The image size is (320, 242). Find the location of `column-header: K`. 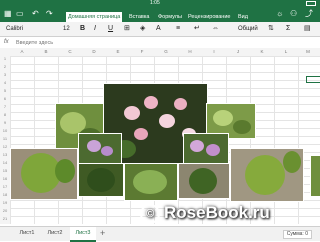

column-header: K is located at coordinates (262, 52).